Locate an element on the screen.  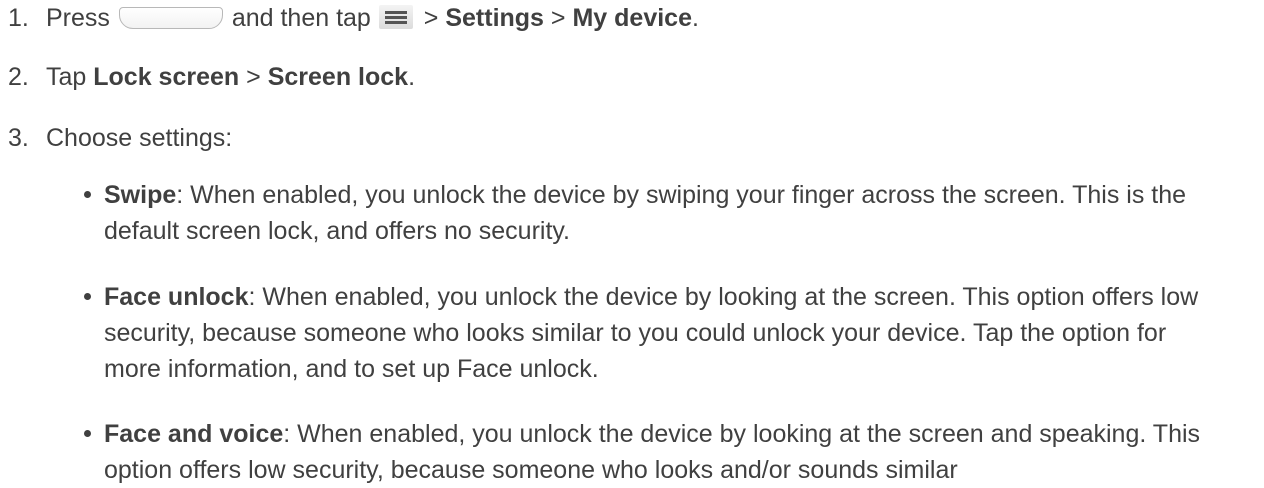
step-text: and then tap is located at coordinates (301, 18).